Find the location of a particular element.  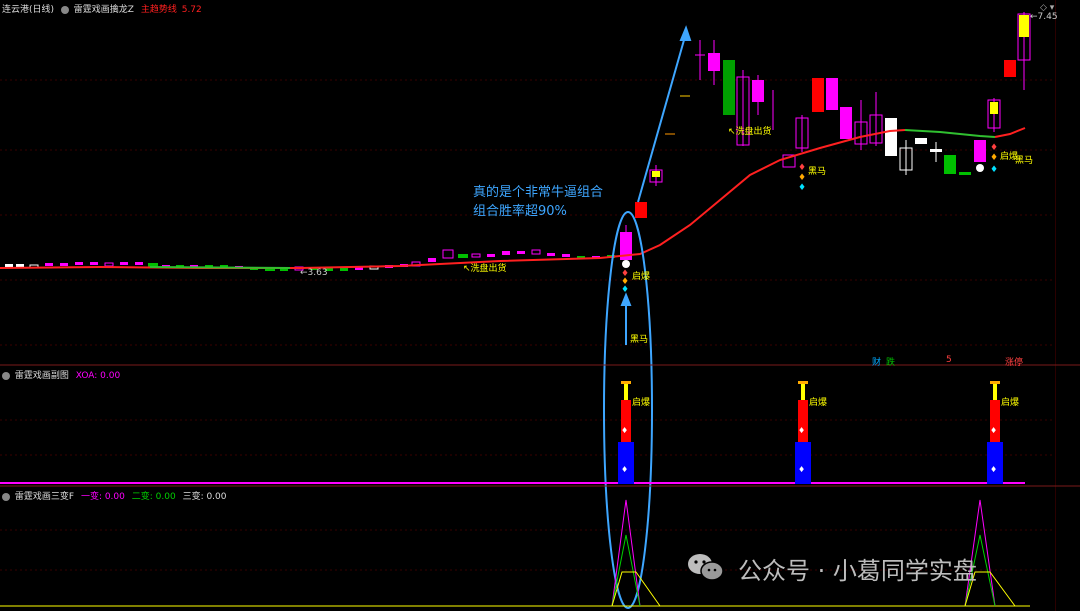

mid-panel-value: XOA: 0.00 is located at coordinates (98, 376).